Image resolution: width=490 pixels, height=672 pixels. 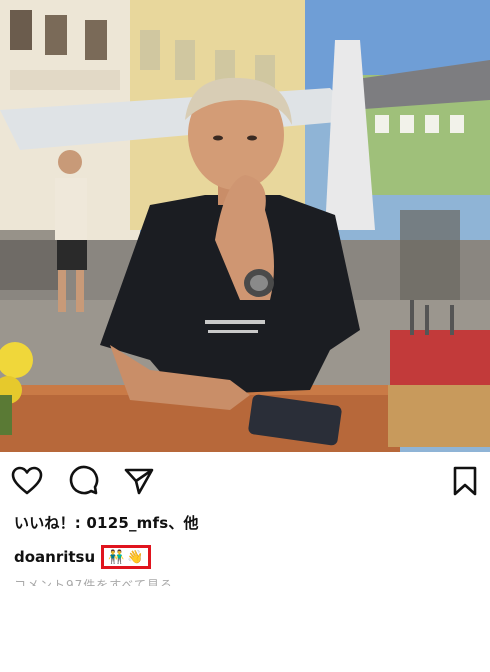 What do you see at coordinates (126, 557) in the screenshot?
I see `highlighted-emoji-box: 👬 👋` at bounding box center [126, 557].